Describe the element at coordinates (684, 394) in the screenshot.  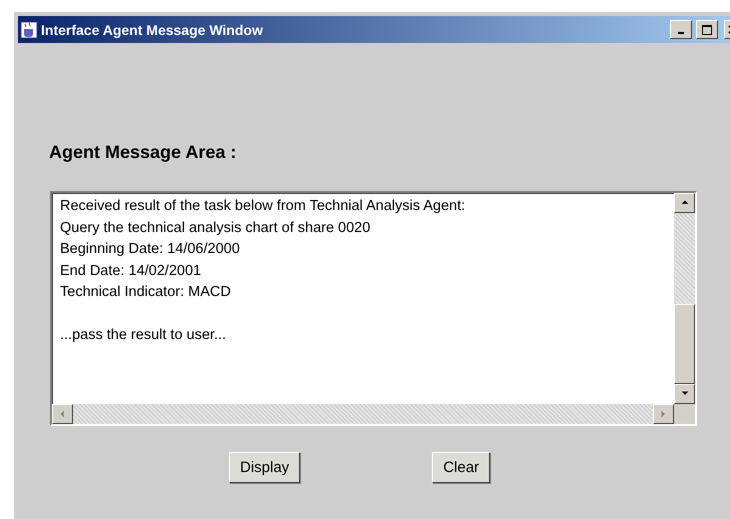
I see `scroll-down-button` at that location.